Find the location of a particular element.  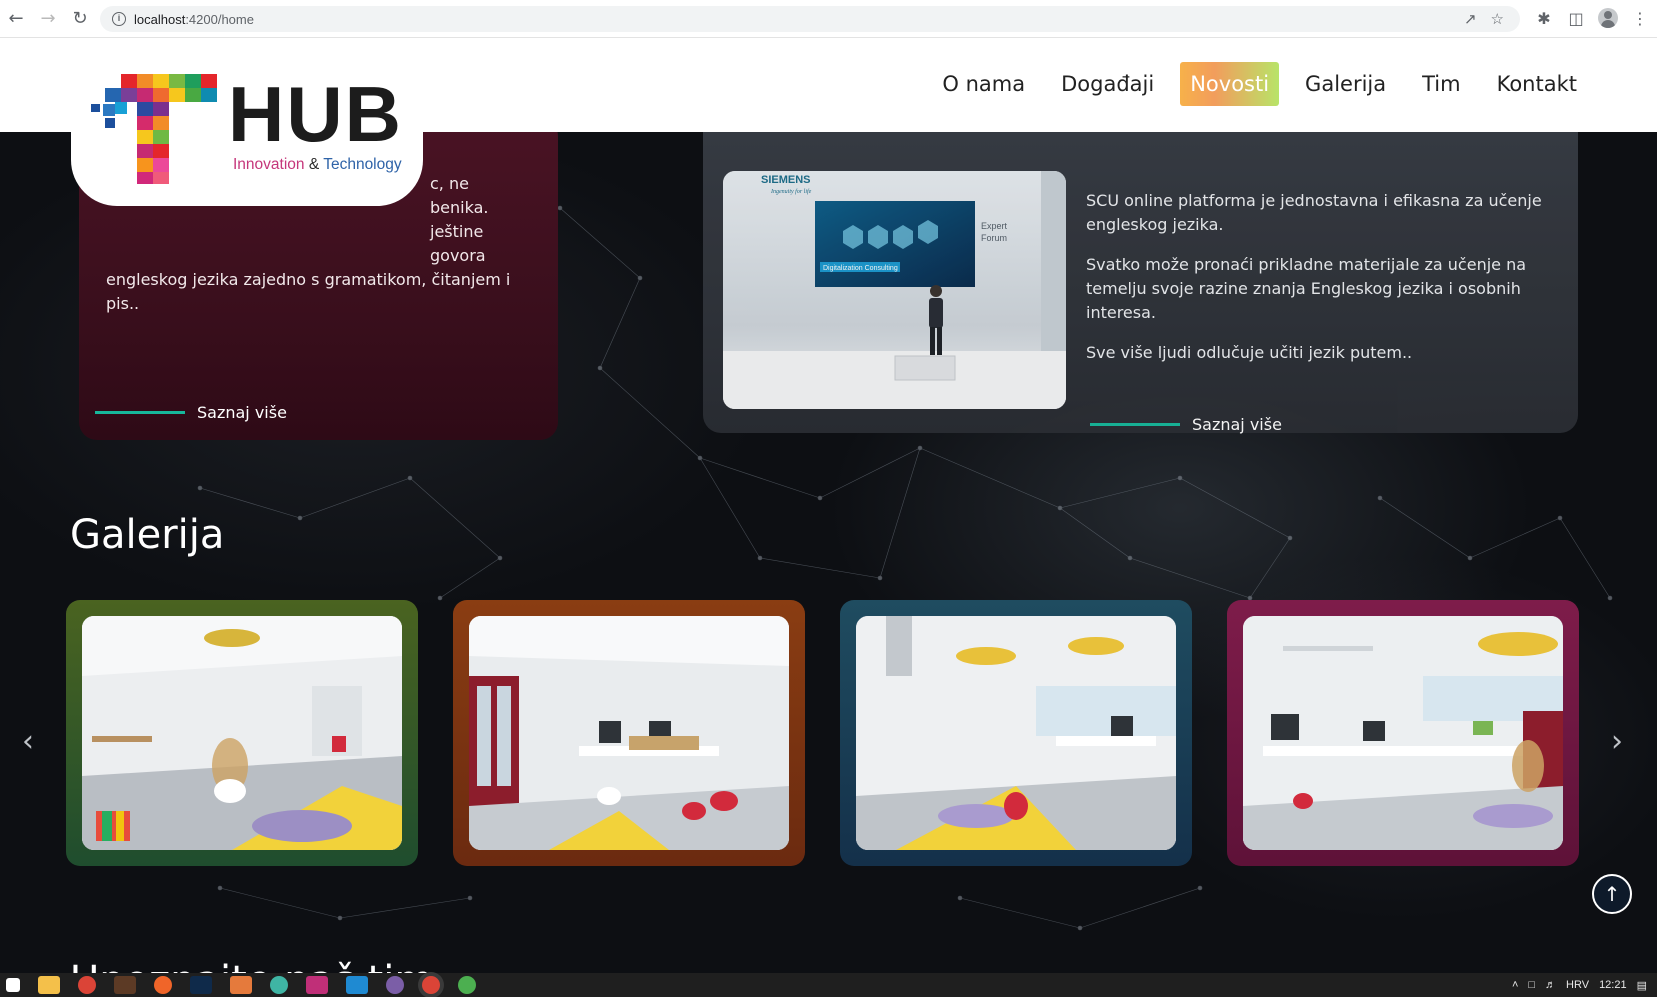

reload-icon: ↻ is located at coordinates (80, 19).